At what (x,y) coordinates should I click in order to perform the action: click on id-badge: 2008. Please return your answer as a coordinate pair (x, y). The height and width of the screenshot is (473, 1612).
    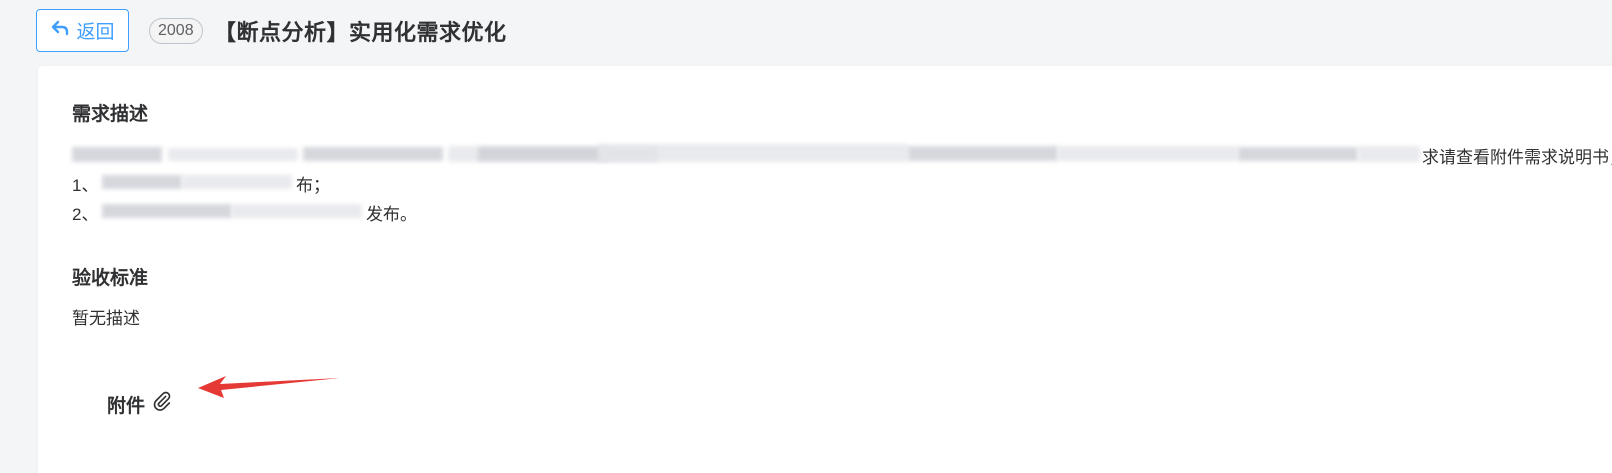
    Looking at the image, I should click on (176, 31).